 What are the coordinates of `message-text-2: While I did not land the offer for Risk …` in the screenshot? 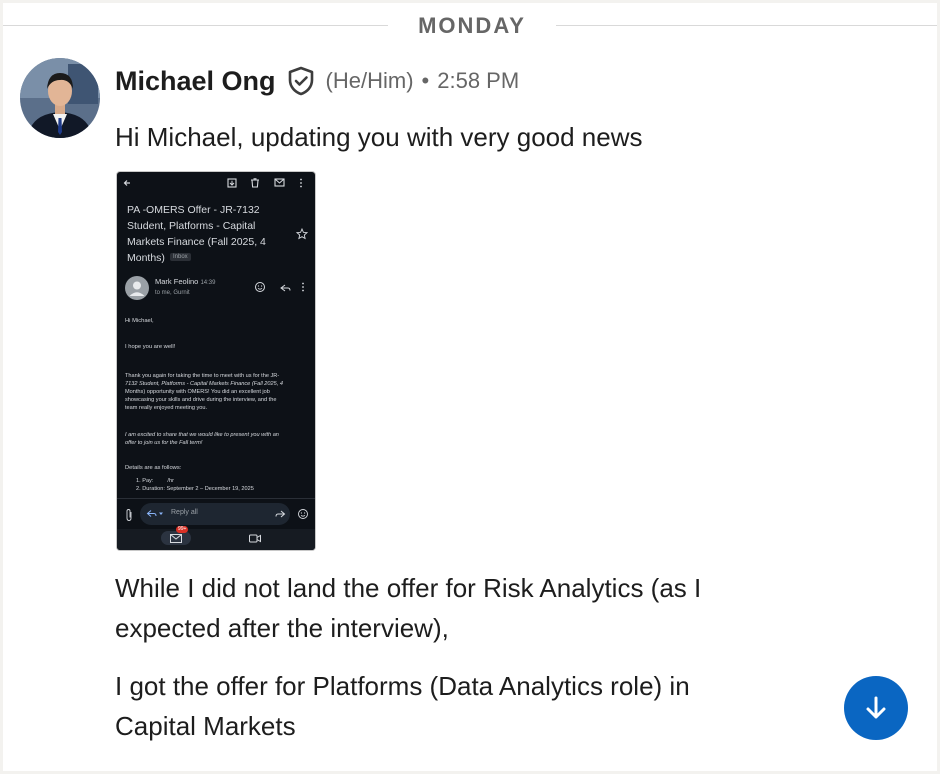 It's located at (408, 608).